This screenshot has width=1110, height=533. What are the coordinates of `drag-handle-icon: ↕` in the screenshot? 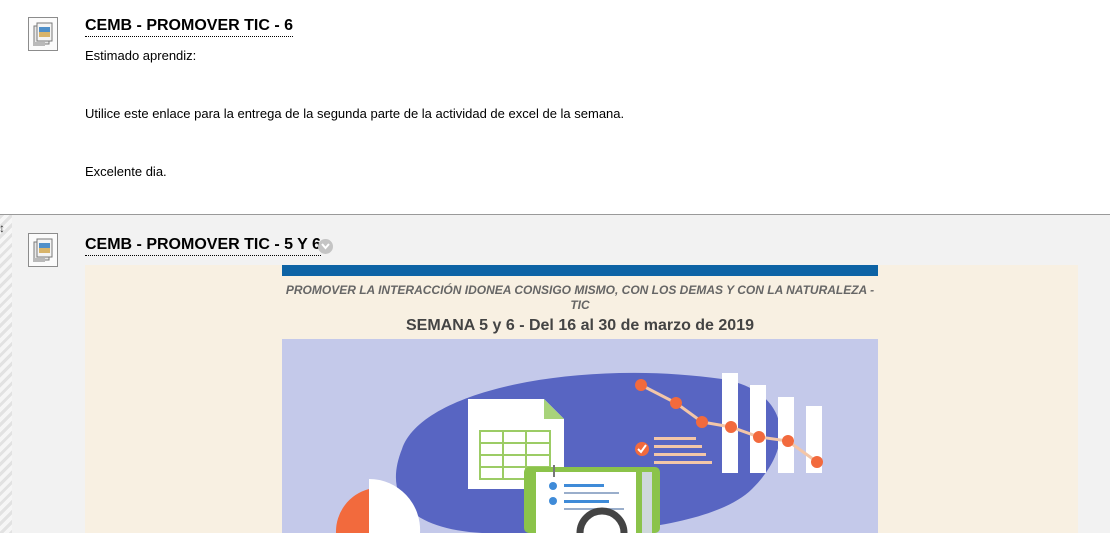 It's located at (2, 228).